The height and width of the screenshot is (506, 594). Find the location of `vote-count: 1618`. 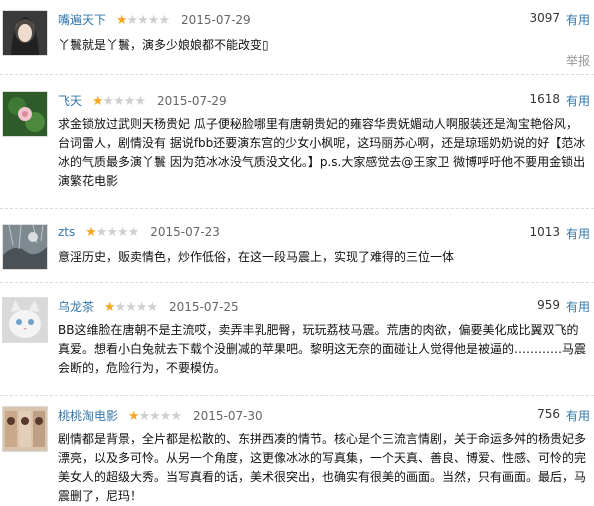

vote-count: 1618 is located at coordinates (544, 99).